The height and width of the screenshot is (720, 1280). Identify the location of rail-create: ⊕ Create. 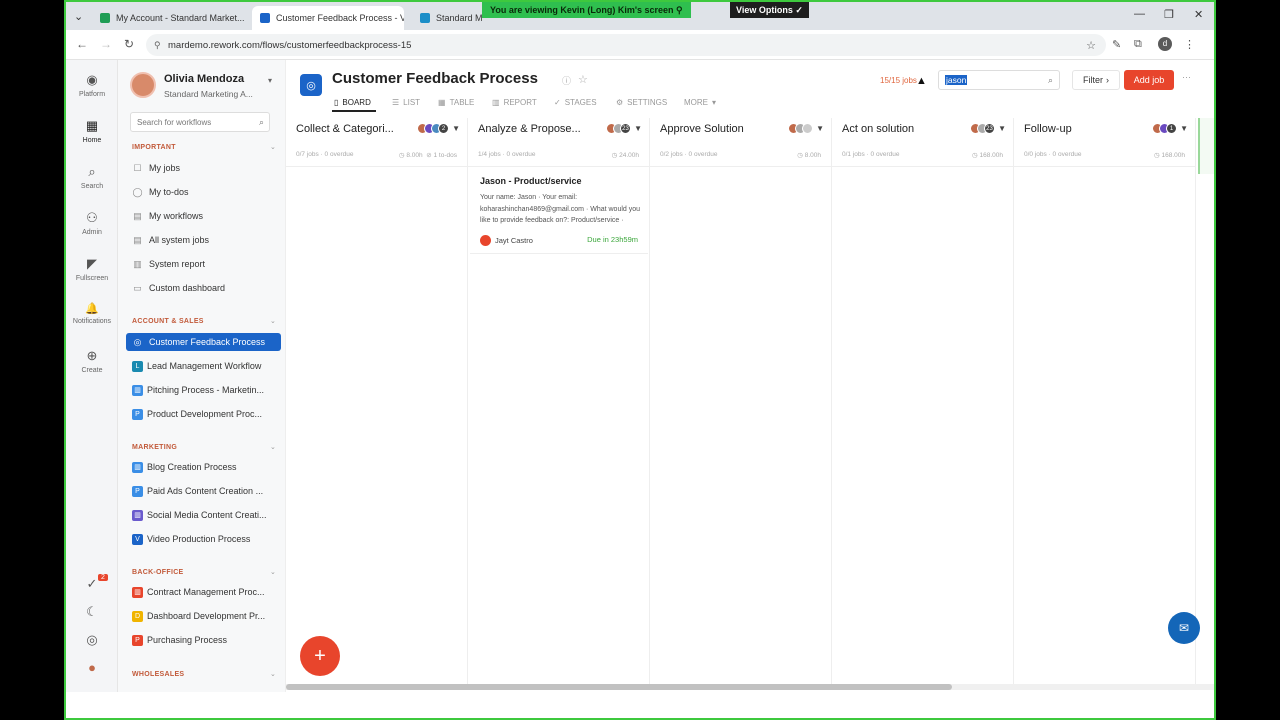
(92, 361).